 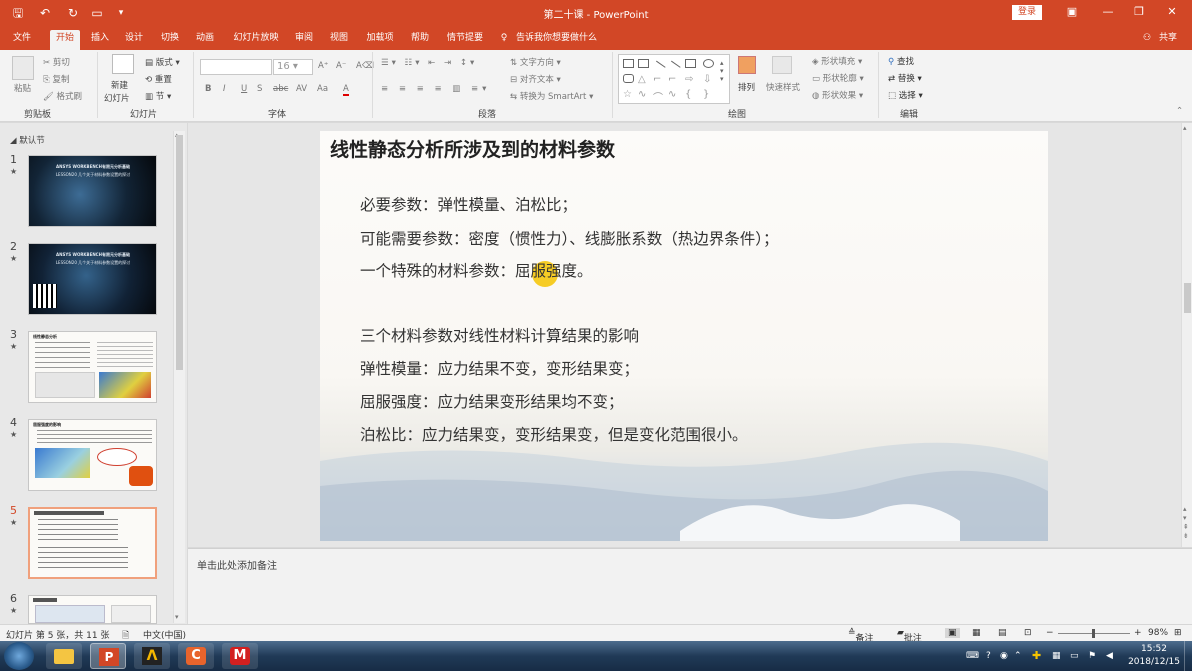 I want to click on ribbon-display-options-icon: ▣, so click(x=1072, y=12).